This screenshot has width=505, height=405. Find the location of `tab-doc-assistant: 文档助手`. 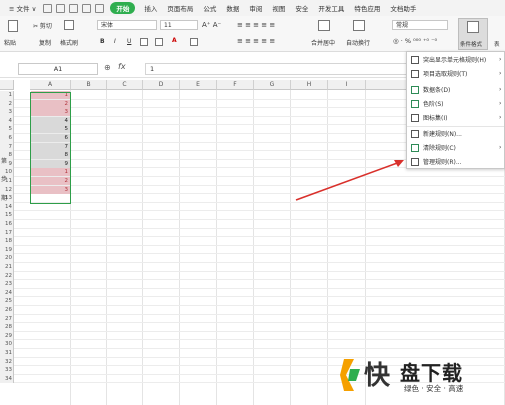

tab-doc-assistant: 文档助手 is located at coordinates (403, 8).